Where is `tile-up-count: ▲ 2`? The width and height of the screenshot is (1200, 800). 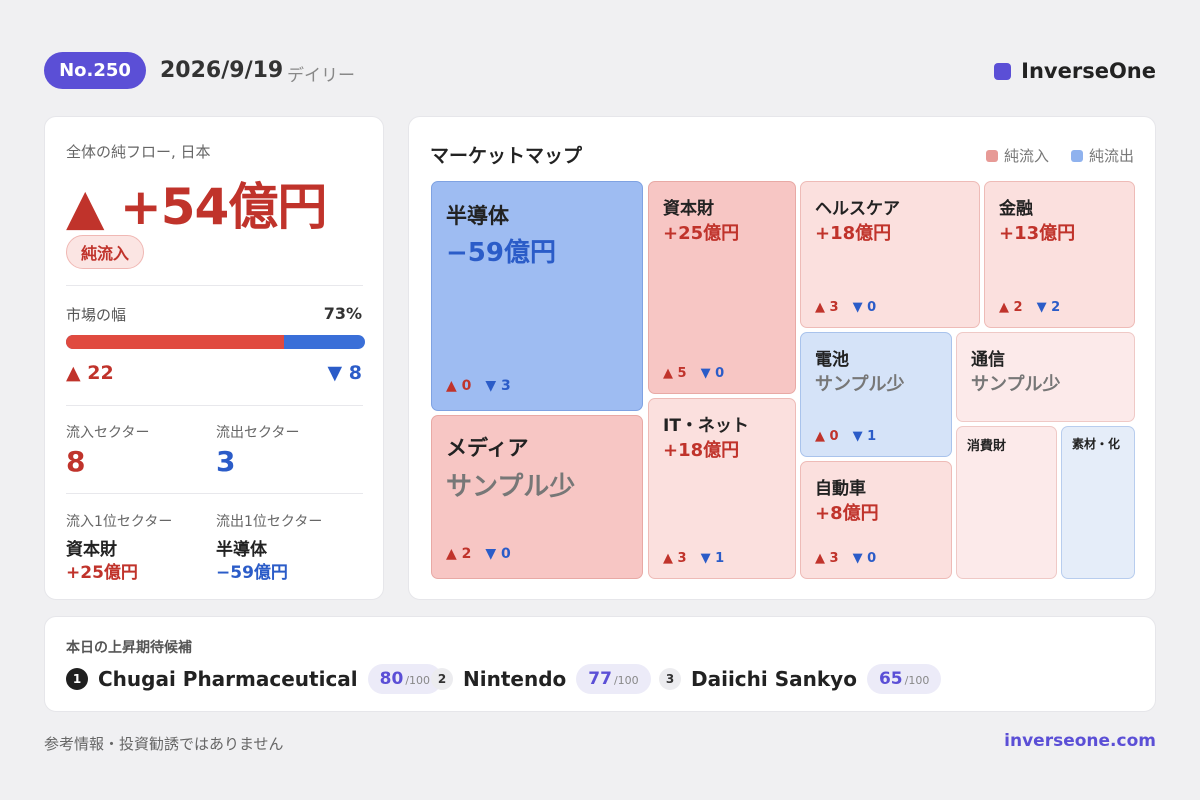
tile-up-count: ▲ 2 is located at coordinates (1011, 307).